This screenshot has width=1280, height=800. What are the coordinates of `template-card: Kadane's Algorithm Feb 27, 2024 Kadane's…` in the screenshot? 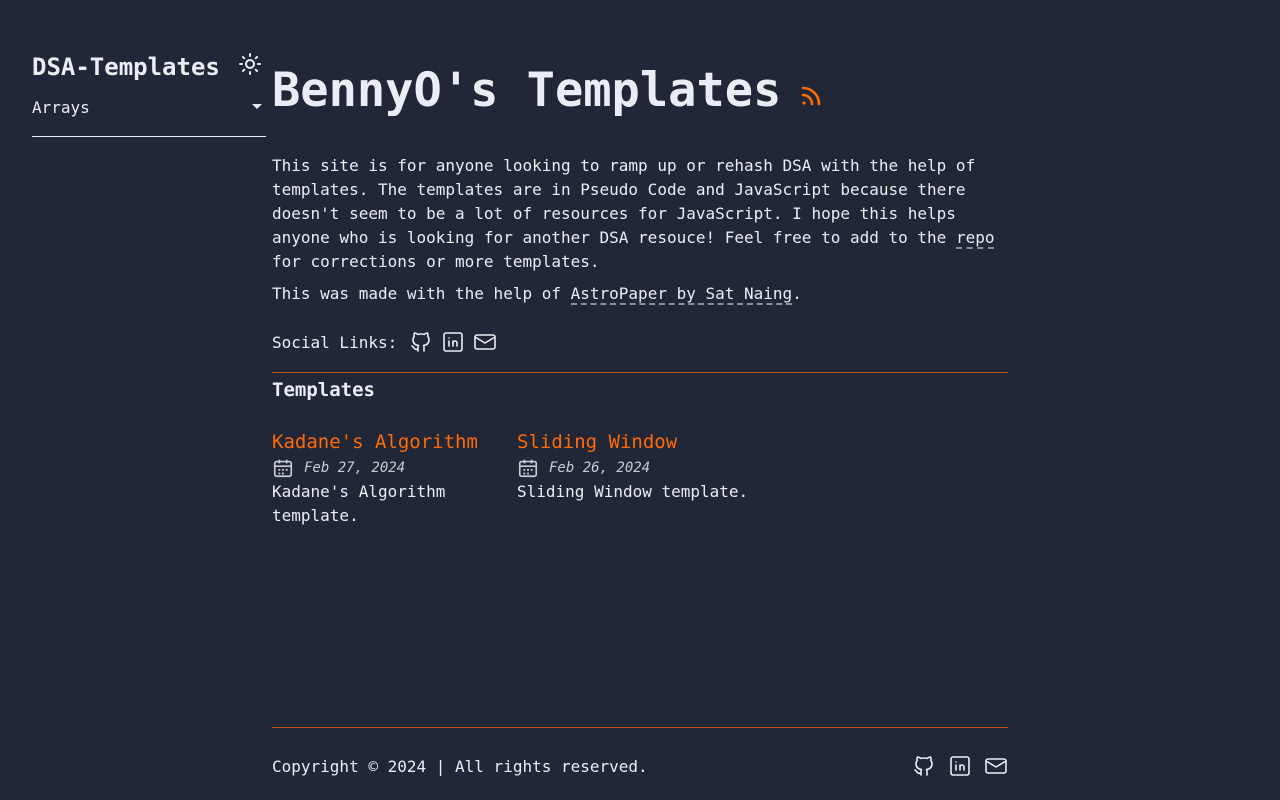 It's located at (382, 478).